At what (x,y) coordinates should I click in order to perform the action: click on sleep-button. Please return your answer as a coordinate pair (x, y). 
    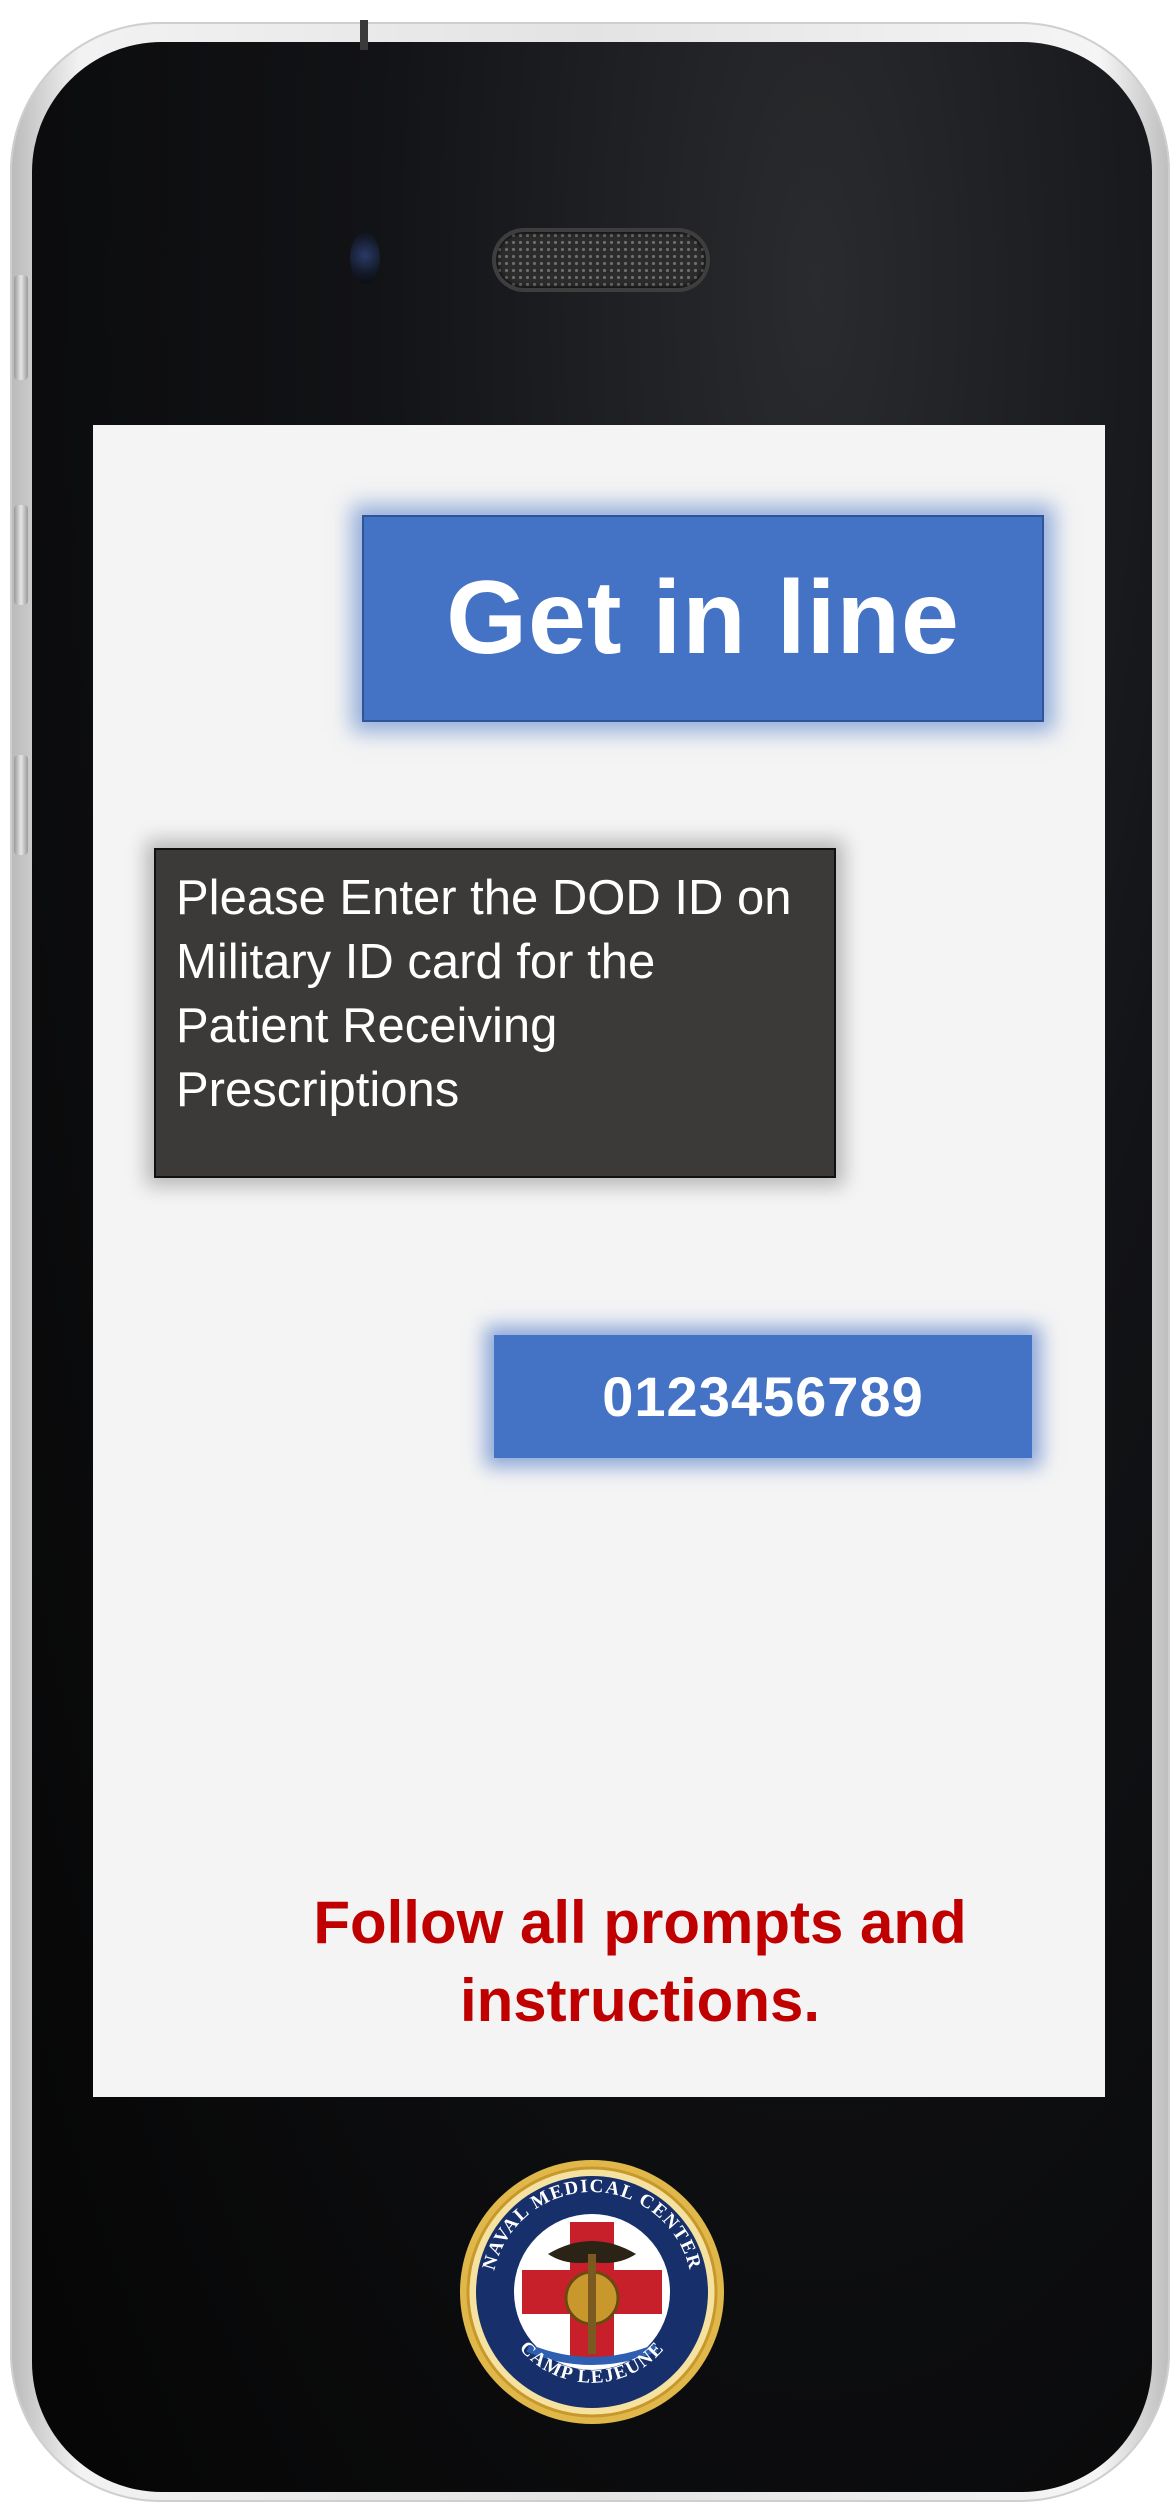
    Looking at the image, I should click on (364, 35).